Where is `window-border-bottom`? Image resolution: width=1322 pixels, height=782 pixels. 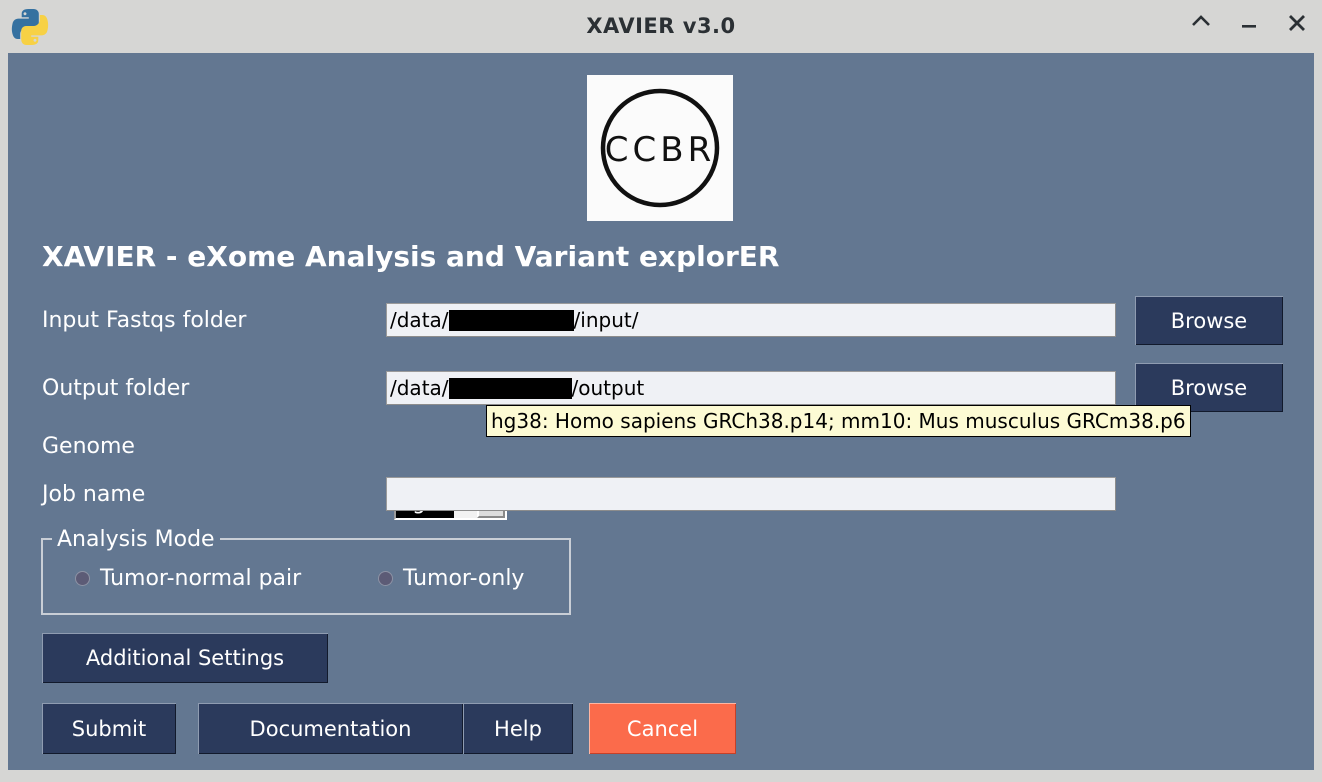 window-border-bottom is located at coordinates (661, 776).